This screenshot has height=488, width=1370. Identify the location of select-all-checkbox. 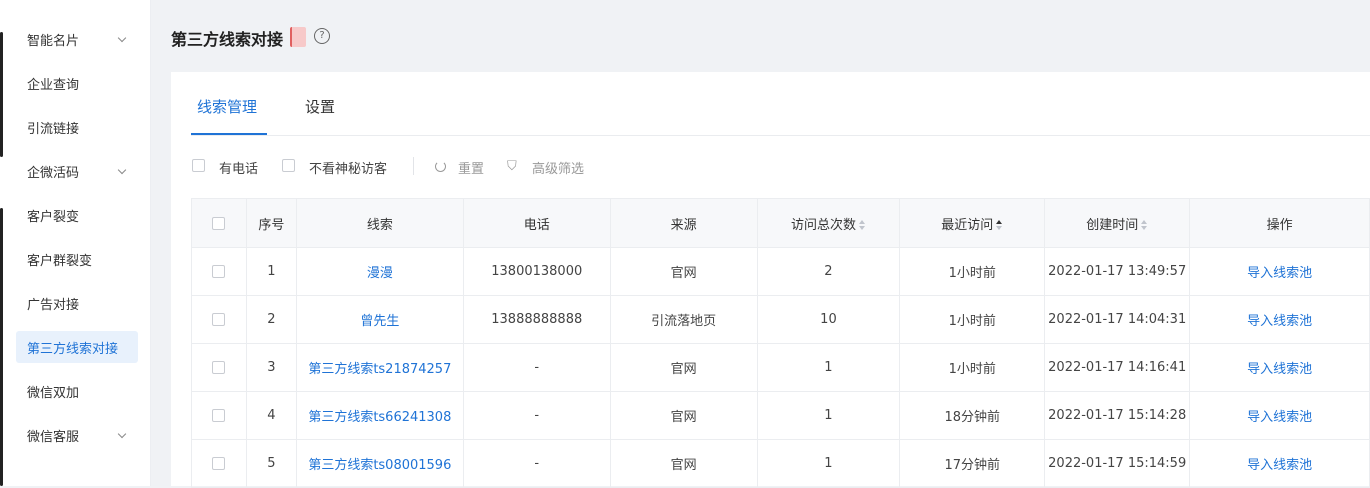
(219, 223).